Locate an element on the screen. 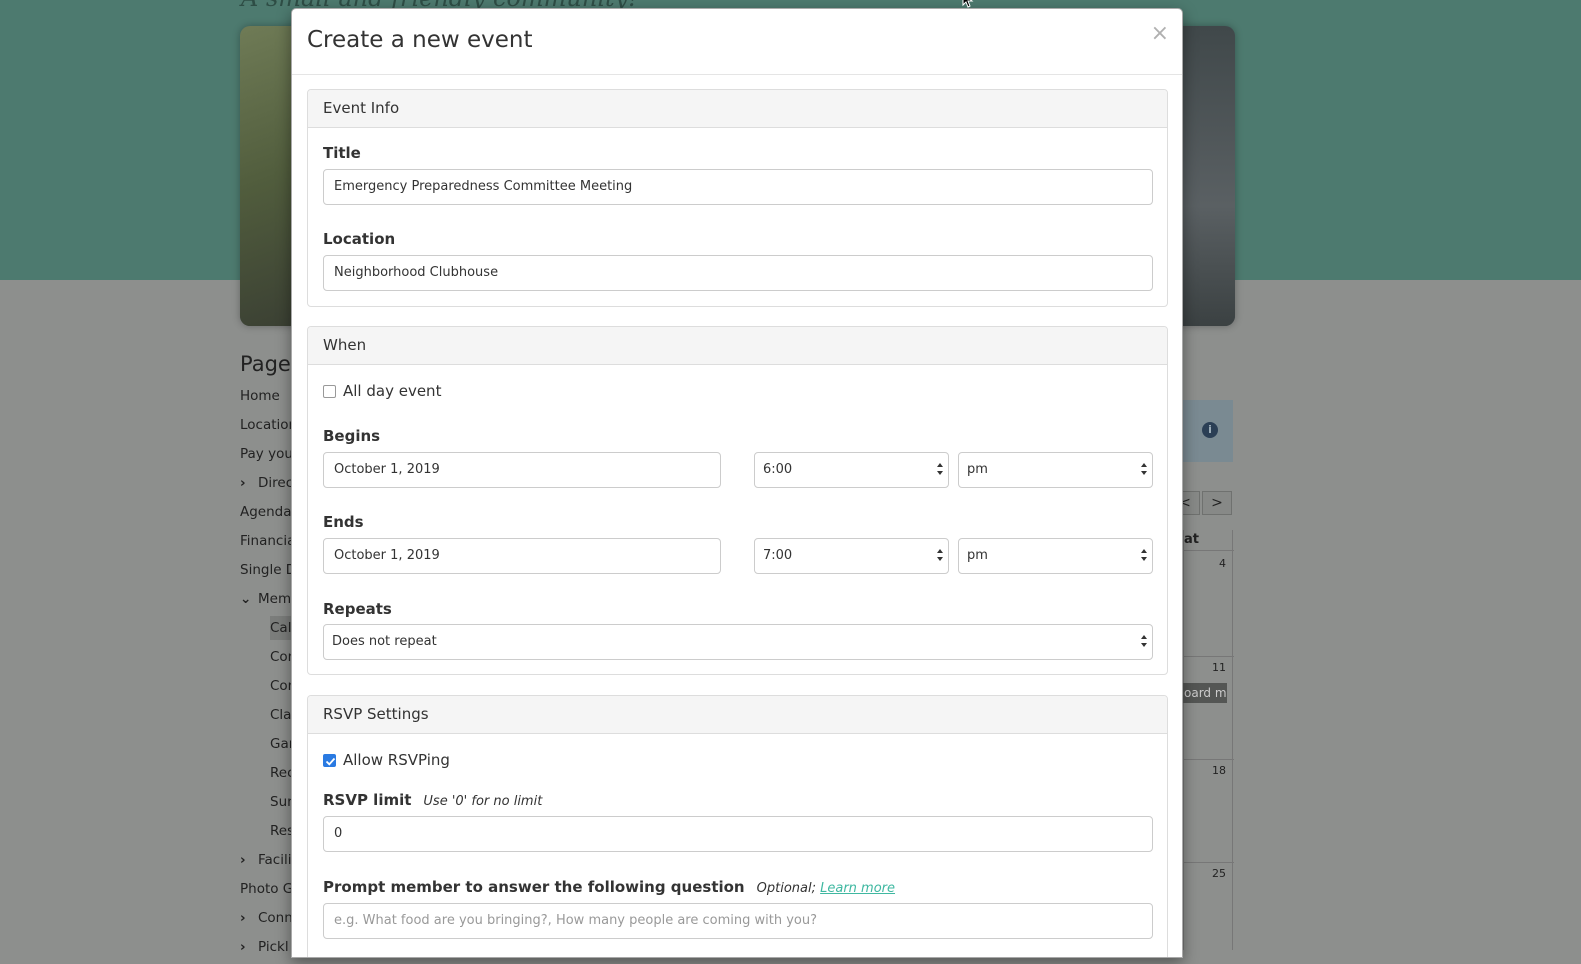 The image size is (1581, 964). begins-ampm-select: pm is located at coordinates (1055, 470).